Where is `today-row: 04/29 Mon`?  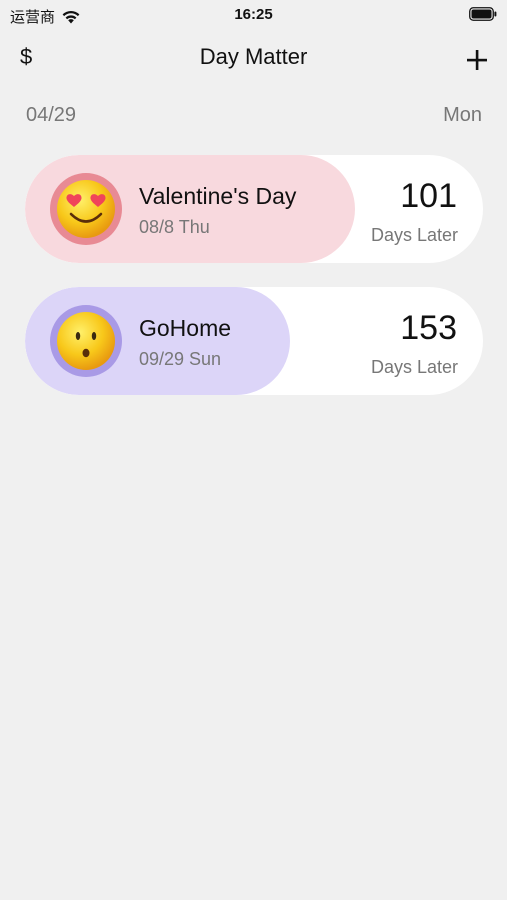
today-row: 04/29 Mon is located at coordinates (254, 117).